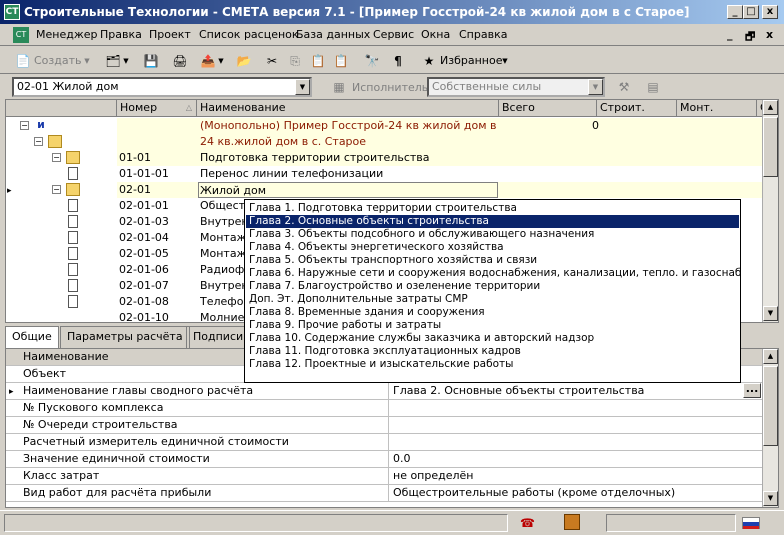 The width and height of the screenshot is (784, 535). What do you see at coordinates (751, 12) in the screenshot?
I see `maximize-button: □` at bounding box center [751, 12].